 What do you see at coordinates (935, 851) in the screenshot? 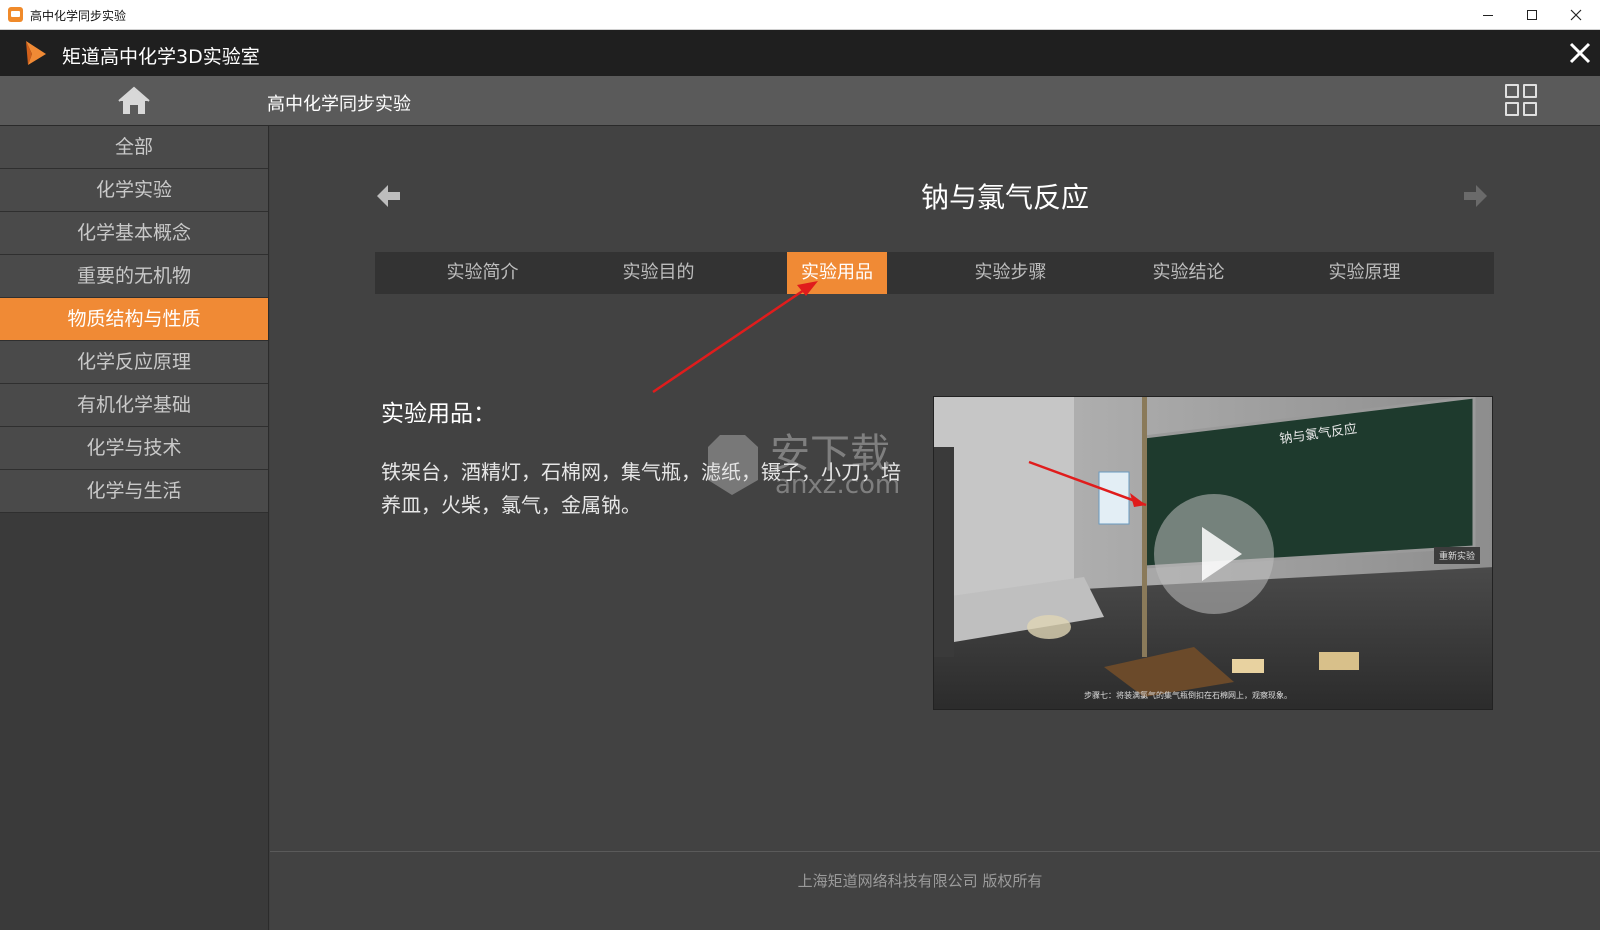
I see `footer-divider` at bounding box center [935, 851].